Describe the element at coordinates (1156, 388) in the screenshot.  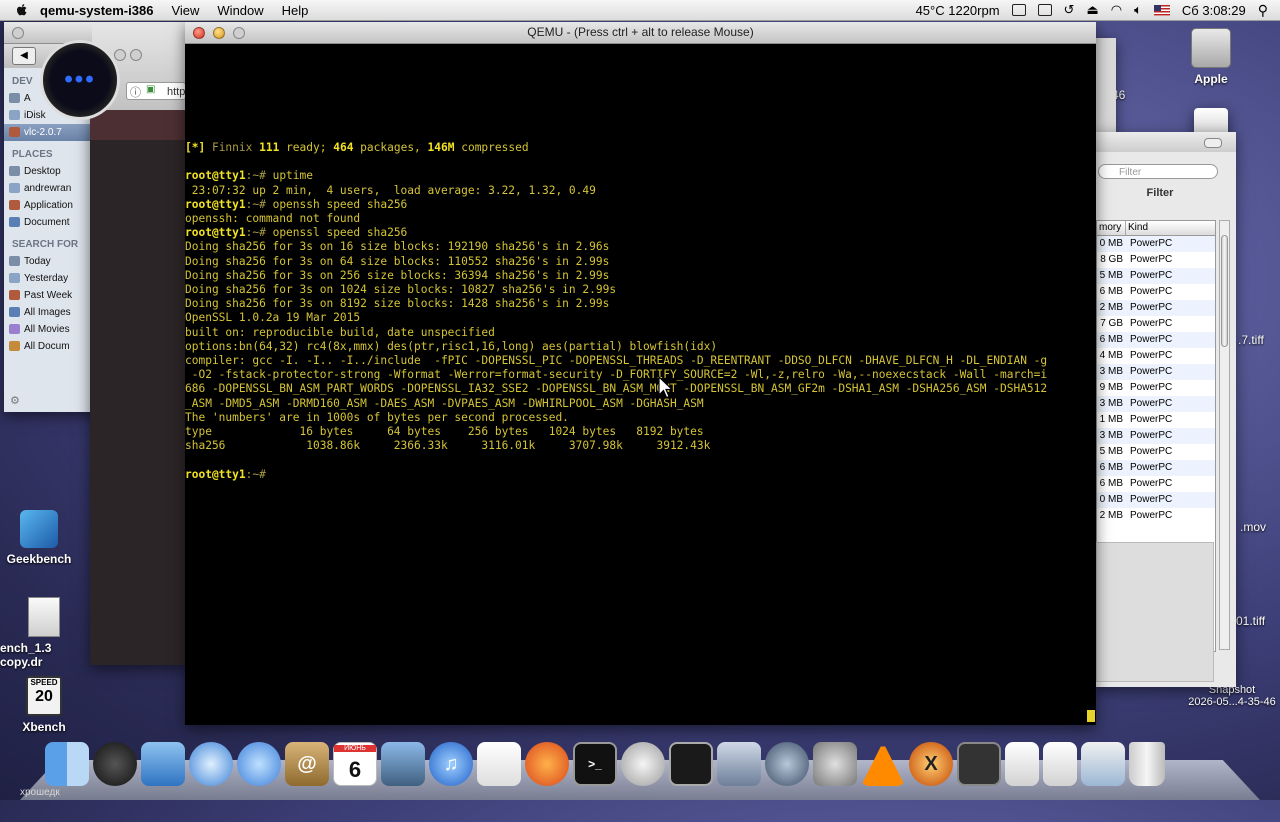
I see `table-row: 9 MB PowerPC` at that location.